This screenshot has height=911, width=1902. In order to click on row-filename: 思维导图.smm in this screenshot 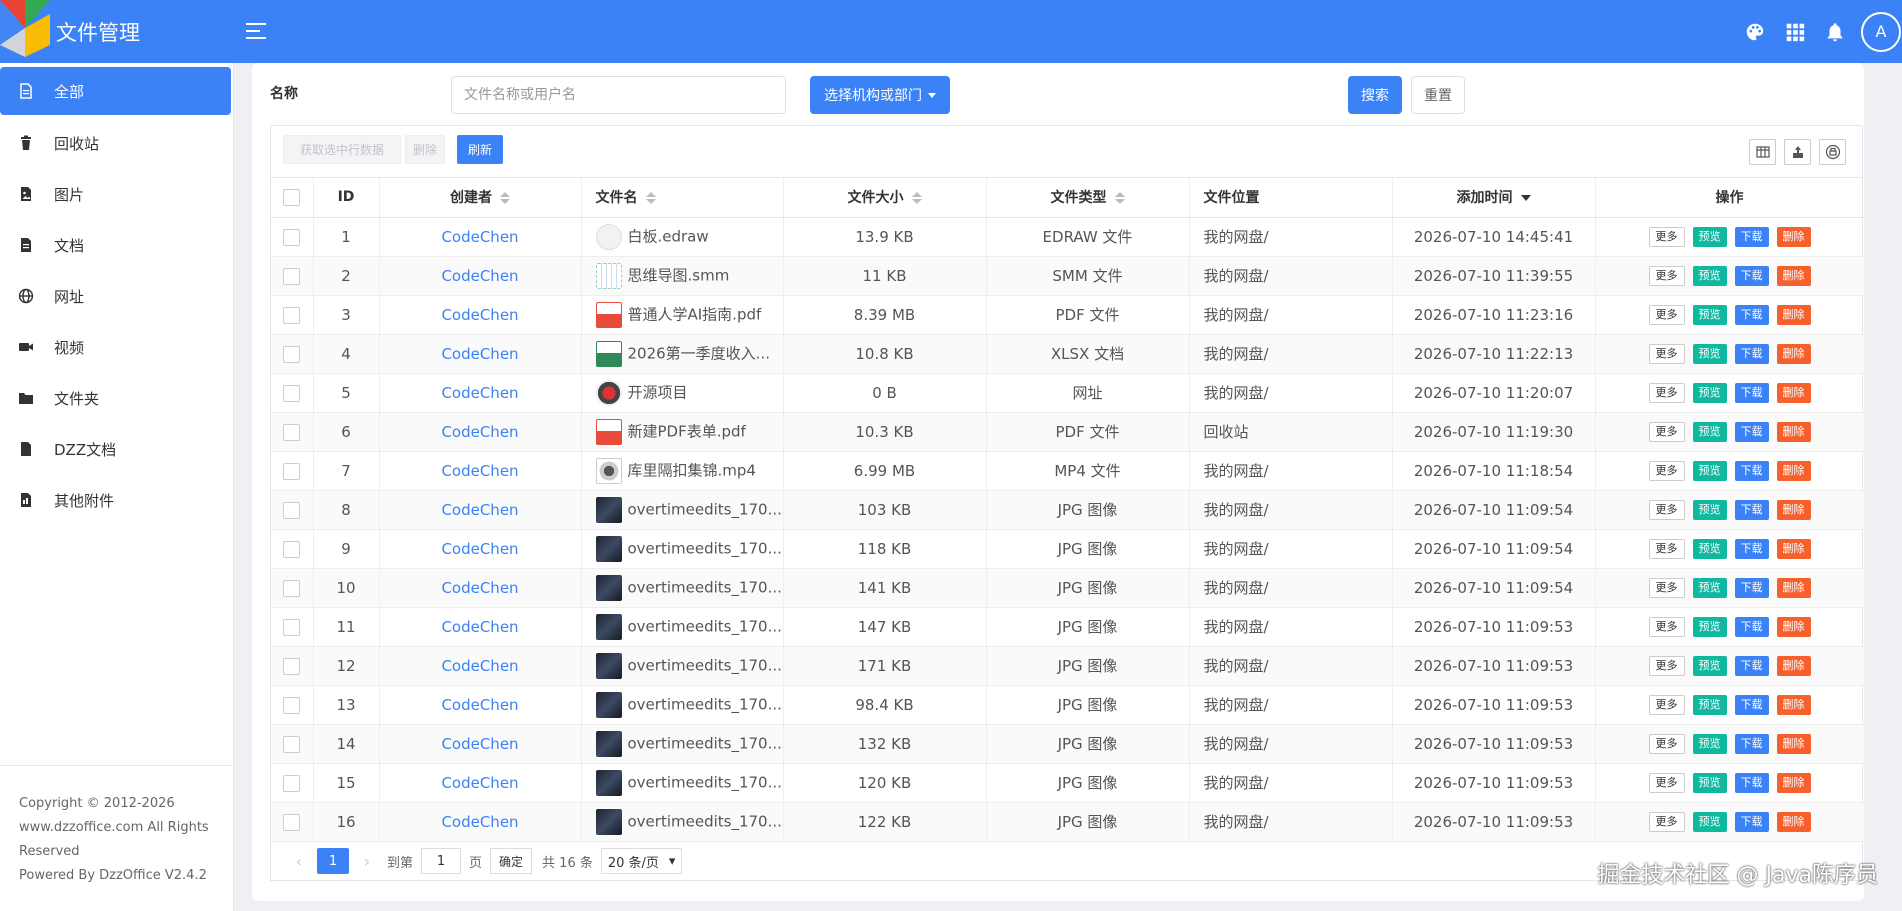, I will do `click(682, 276)`.